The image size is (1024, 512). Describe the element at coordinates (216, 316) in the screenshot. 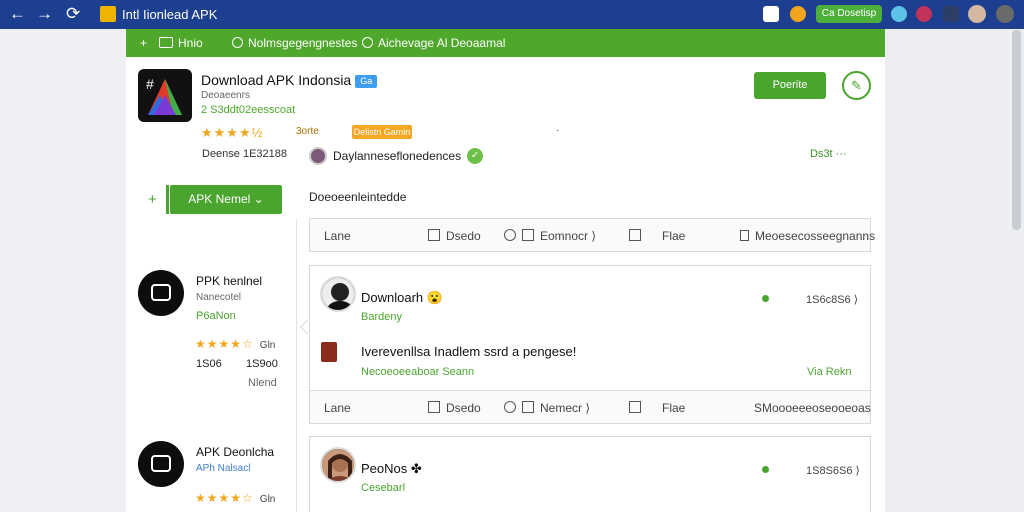

I see `related-app-size: P6aNon` at that location.